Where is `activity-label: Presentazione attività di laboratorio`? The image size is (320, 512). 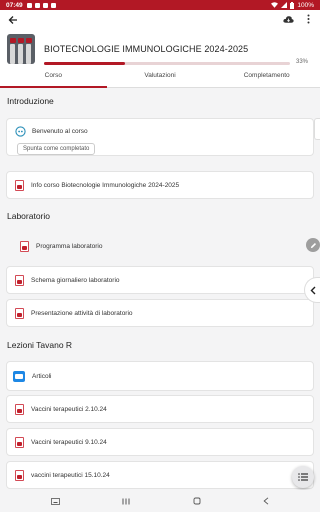
activity-label: Presentazione attività di laboratorio is located at coordinates (82, 313).